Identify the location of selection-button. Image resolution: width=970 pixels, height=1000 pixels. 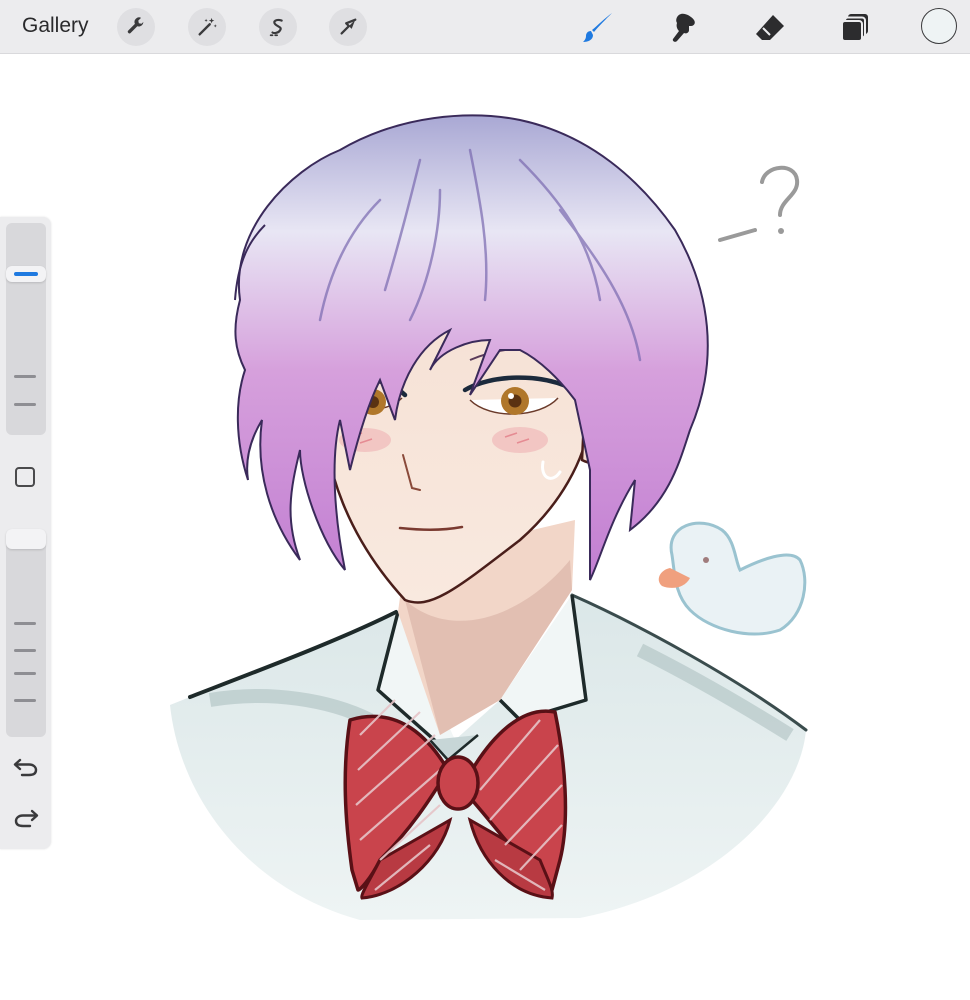
(278, 27).